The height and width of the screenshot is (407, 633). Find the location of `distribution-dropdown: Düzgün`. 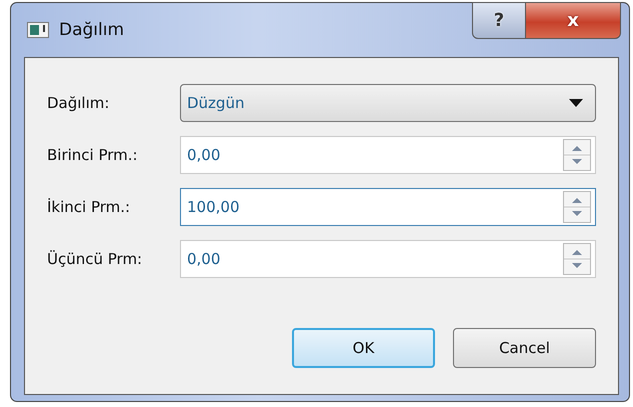

distribution-dropdown: Düzgün is located at coordinates (388, 103).